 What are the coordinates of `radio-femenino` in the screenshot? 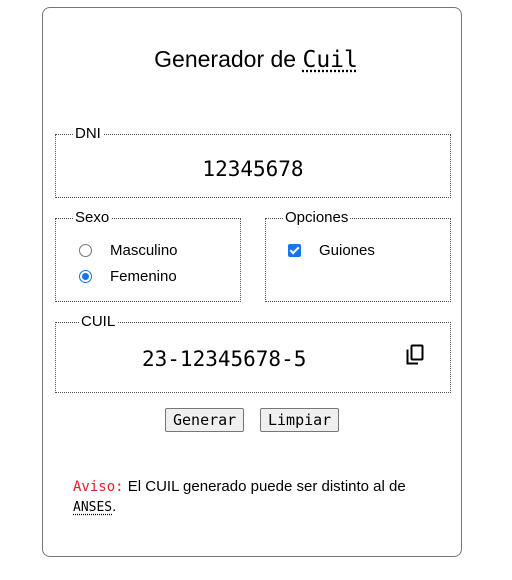 It's located at (85, 276).